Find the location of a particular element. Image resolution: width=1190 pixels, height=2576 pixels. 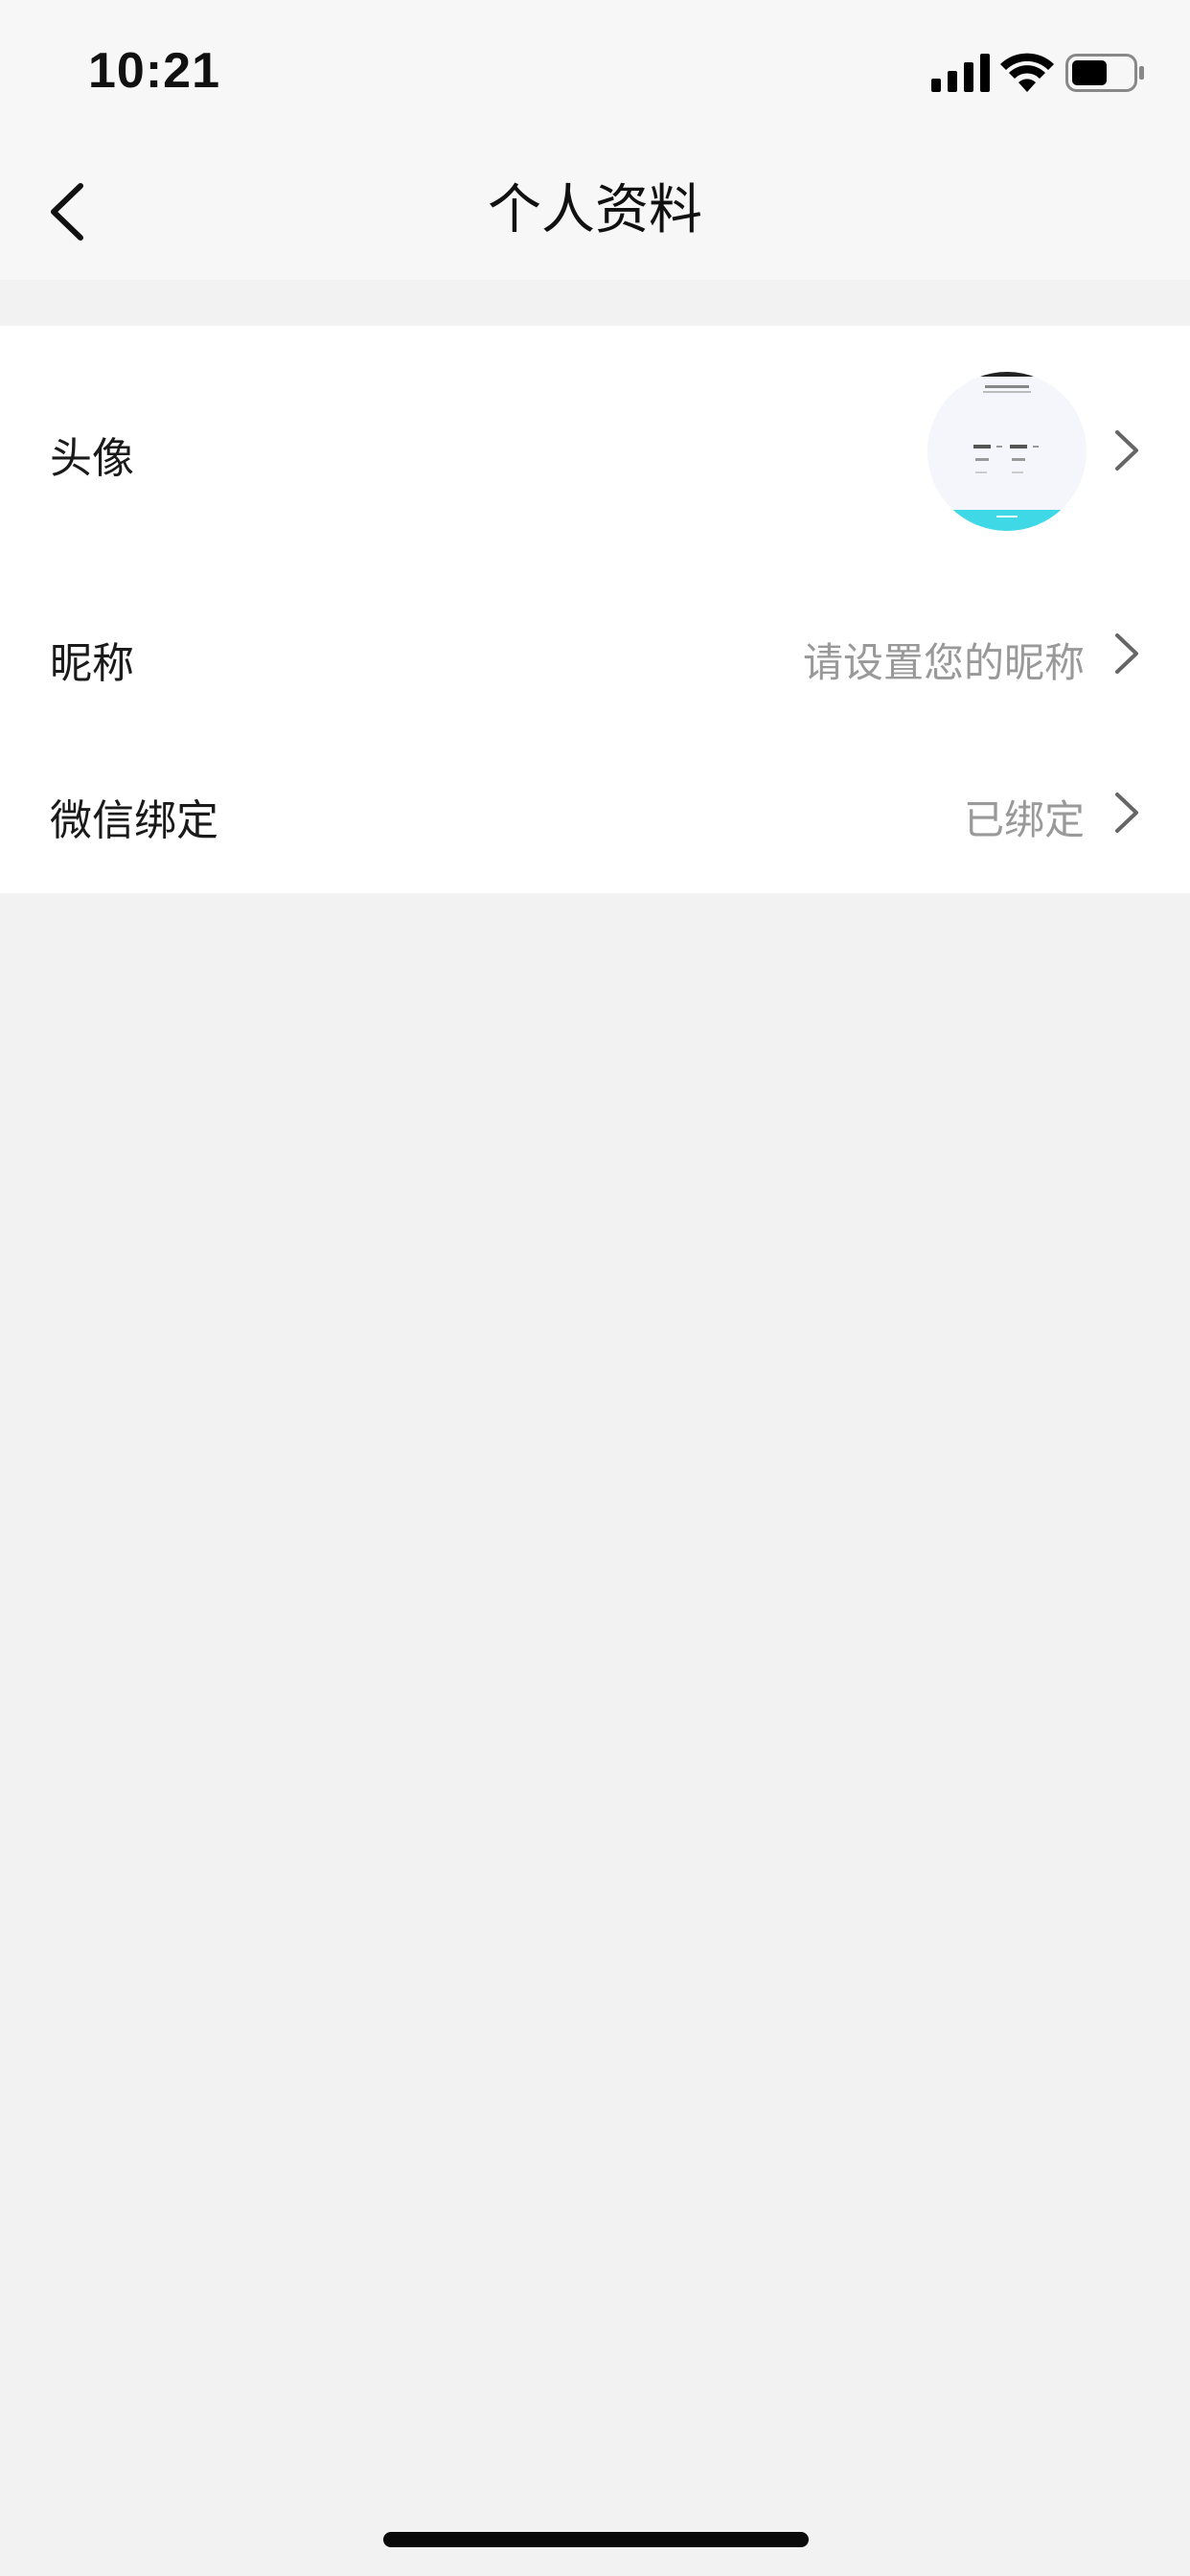

battery-icon is located at coordinates (1104, 73).